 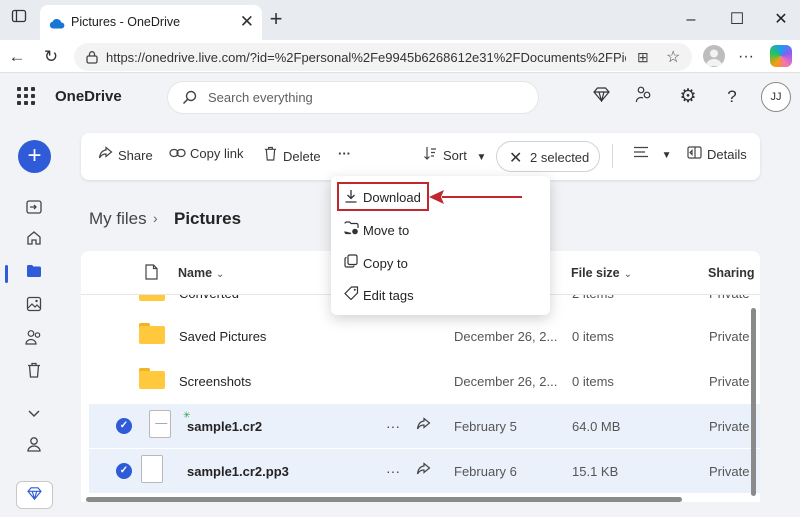 I want to click on delete-button: Delete, so click(x=291, y=156).